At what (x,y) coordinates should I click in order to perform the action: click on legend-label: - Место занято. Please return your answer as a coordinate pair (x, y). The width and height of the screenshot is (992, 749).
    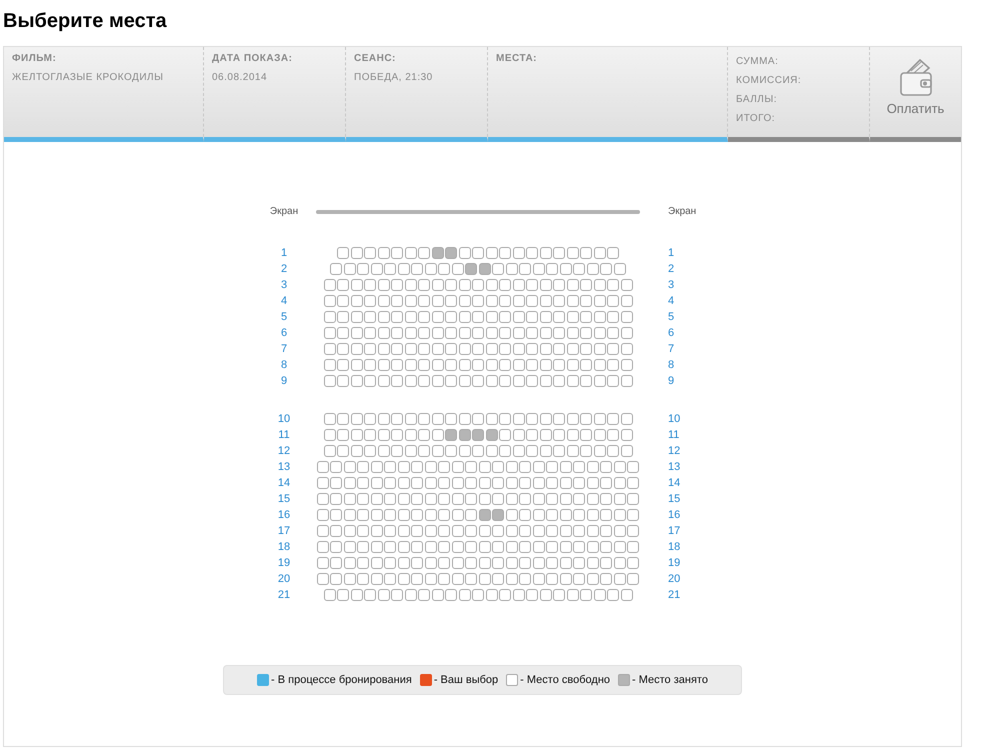
    Looking at the image, I should click on (670, 680).